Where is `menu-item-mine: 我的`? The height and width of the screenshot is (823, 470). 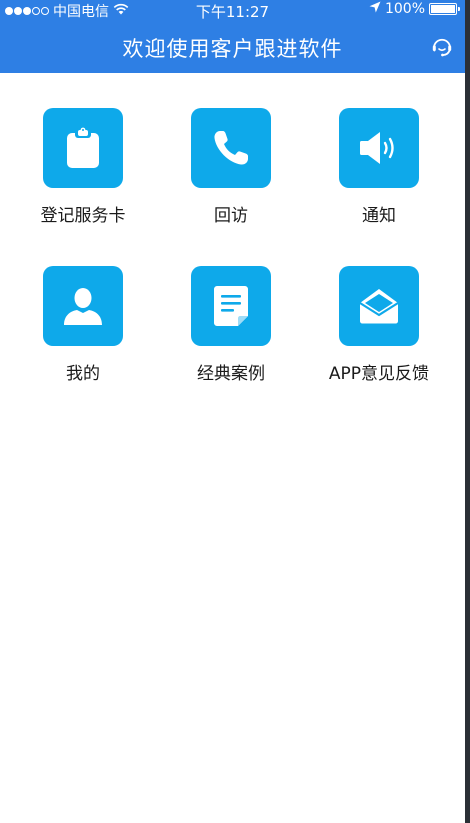
menu-item-mine: 我的 is located at coordinates (83, 331).